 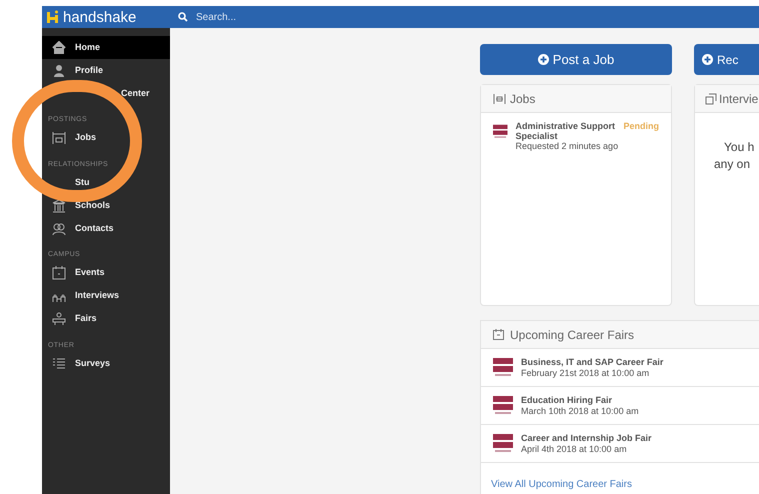 I want to click on card-title: Jobs, so click(x=523, y=99).